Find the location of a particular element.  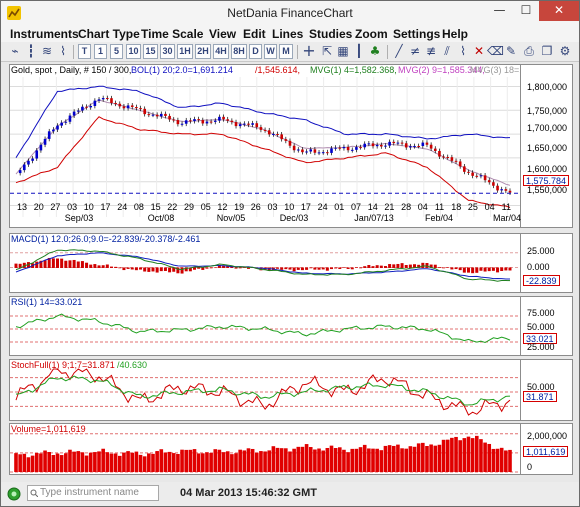

trend-line-icon: ╱ is located at coordinates (399, 51).